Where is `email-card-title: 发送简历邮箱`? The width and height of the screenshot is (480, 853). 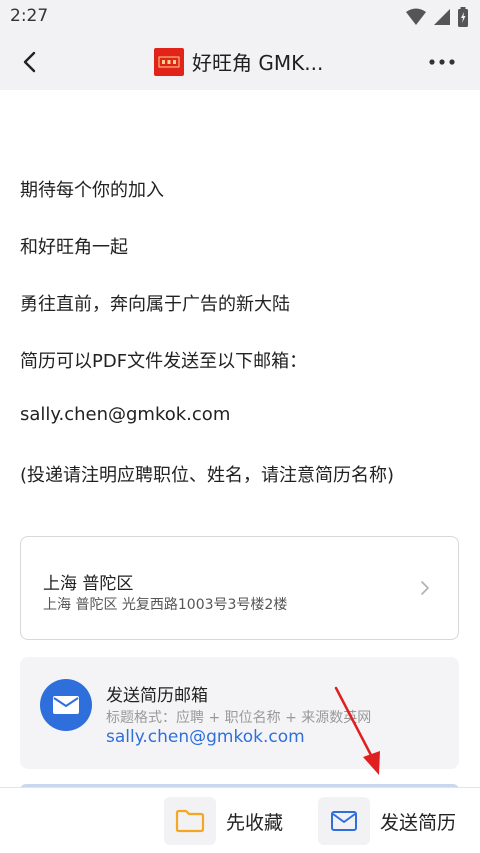 email-card-title: 发送简历邮箱 is located at coordinates (157, 696).